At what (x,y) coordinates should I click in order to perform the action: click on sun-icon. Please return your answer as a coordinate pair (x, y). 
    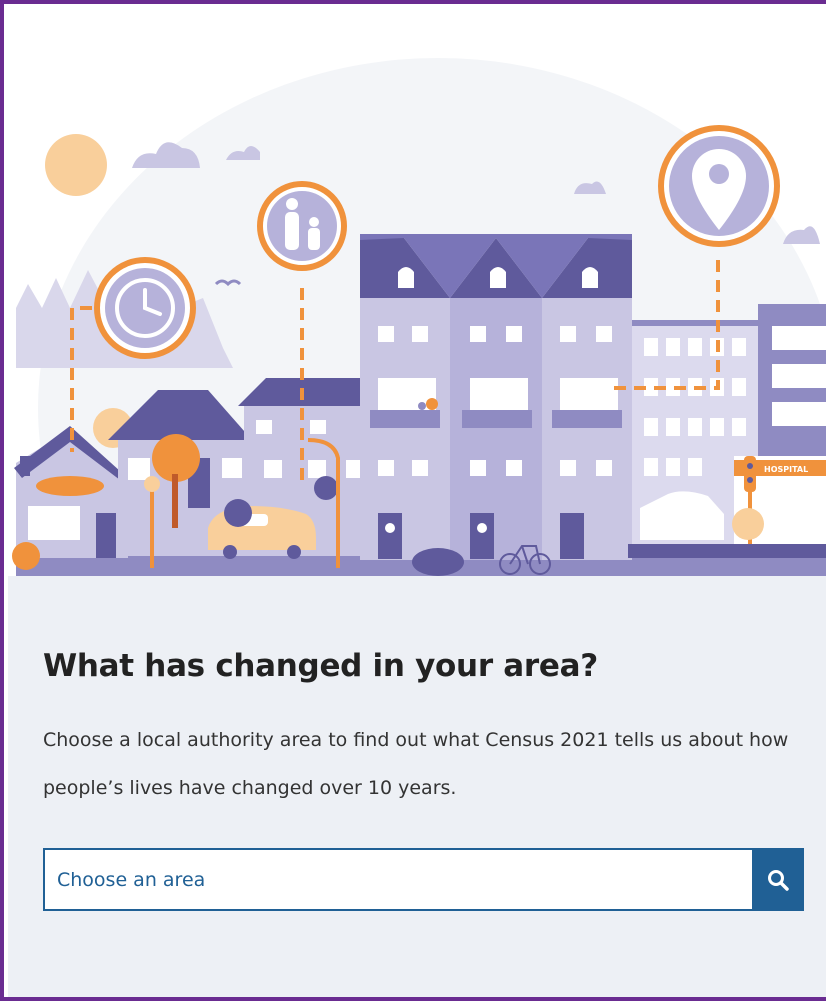
    Looking at the image, I should click on (76, 165).